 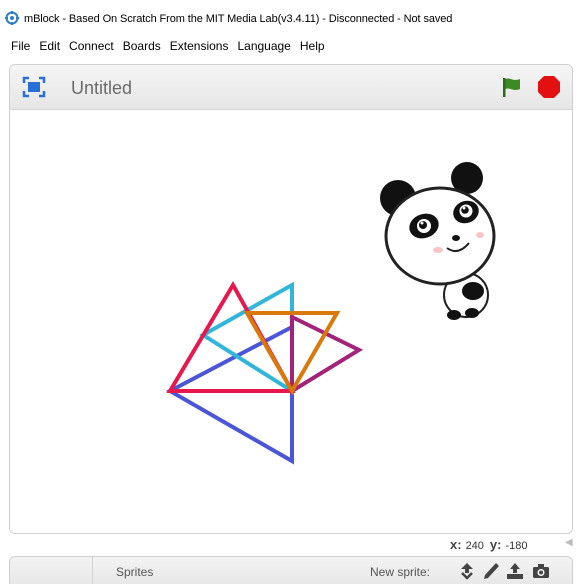 What do you see at coordinates (91, 46) in the screenshot?
I see `menu-connect: Connect` at bounding box center [91, 46].